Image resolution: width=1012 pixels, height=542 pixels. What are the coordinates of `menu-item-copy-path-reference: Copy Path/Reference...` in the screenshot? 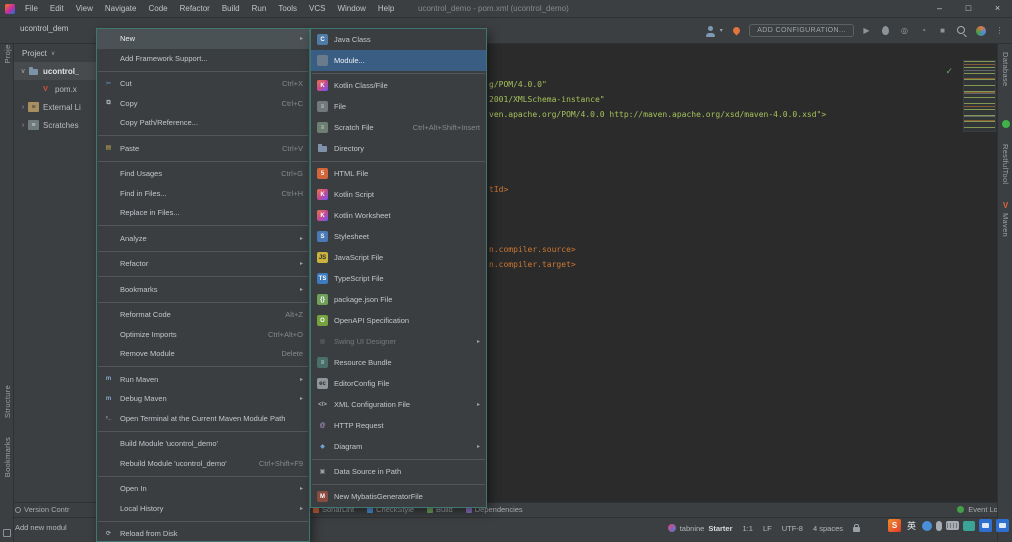 It's located at (203, 123).